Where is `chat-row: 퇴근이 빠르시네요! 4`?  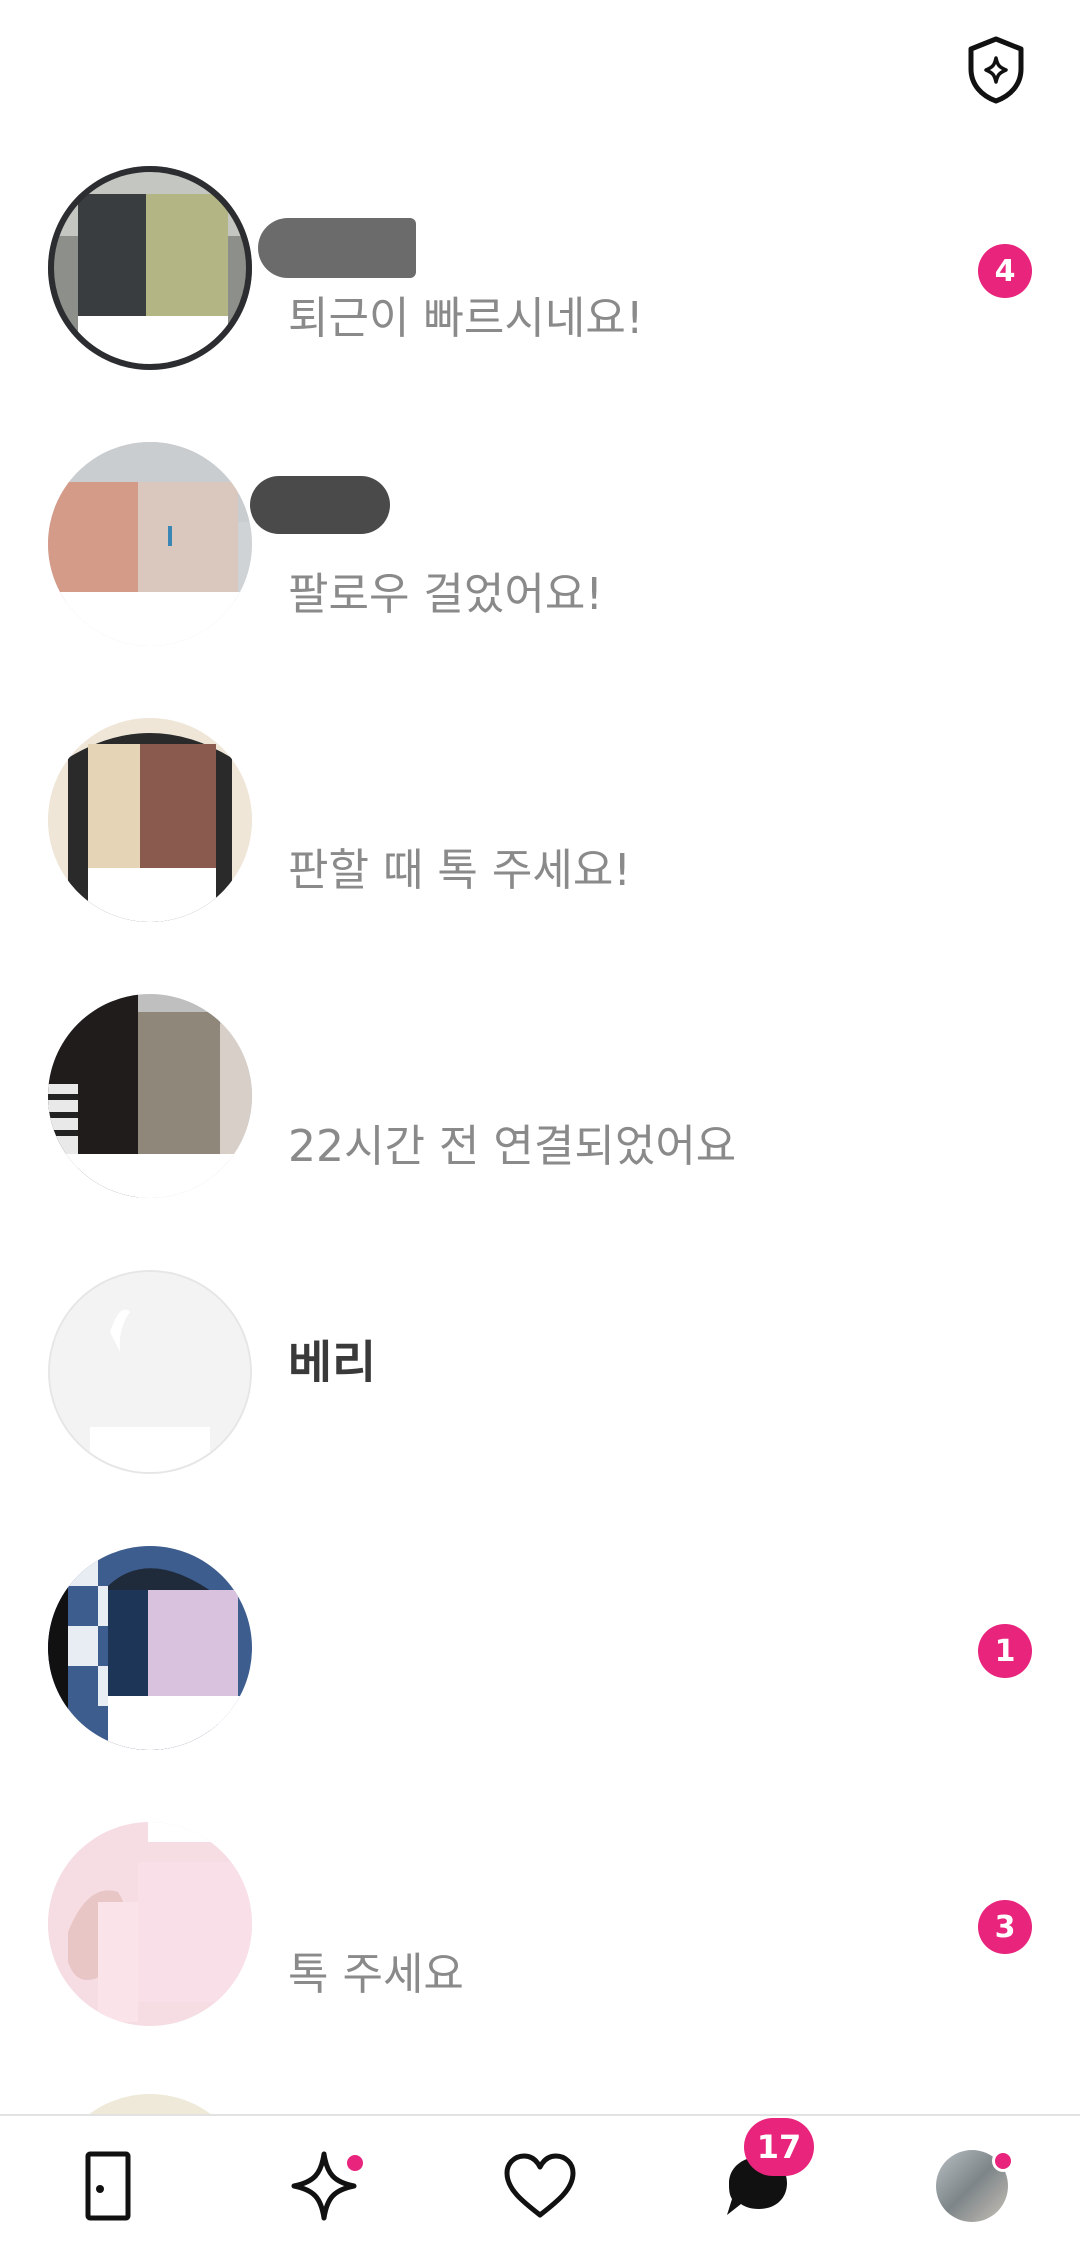
chat-row: 퇴근이 빠르시네요! 4 is located at coordinates (540, 288).